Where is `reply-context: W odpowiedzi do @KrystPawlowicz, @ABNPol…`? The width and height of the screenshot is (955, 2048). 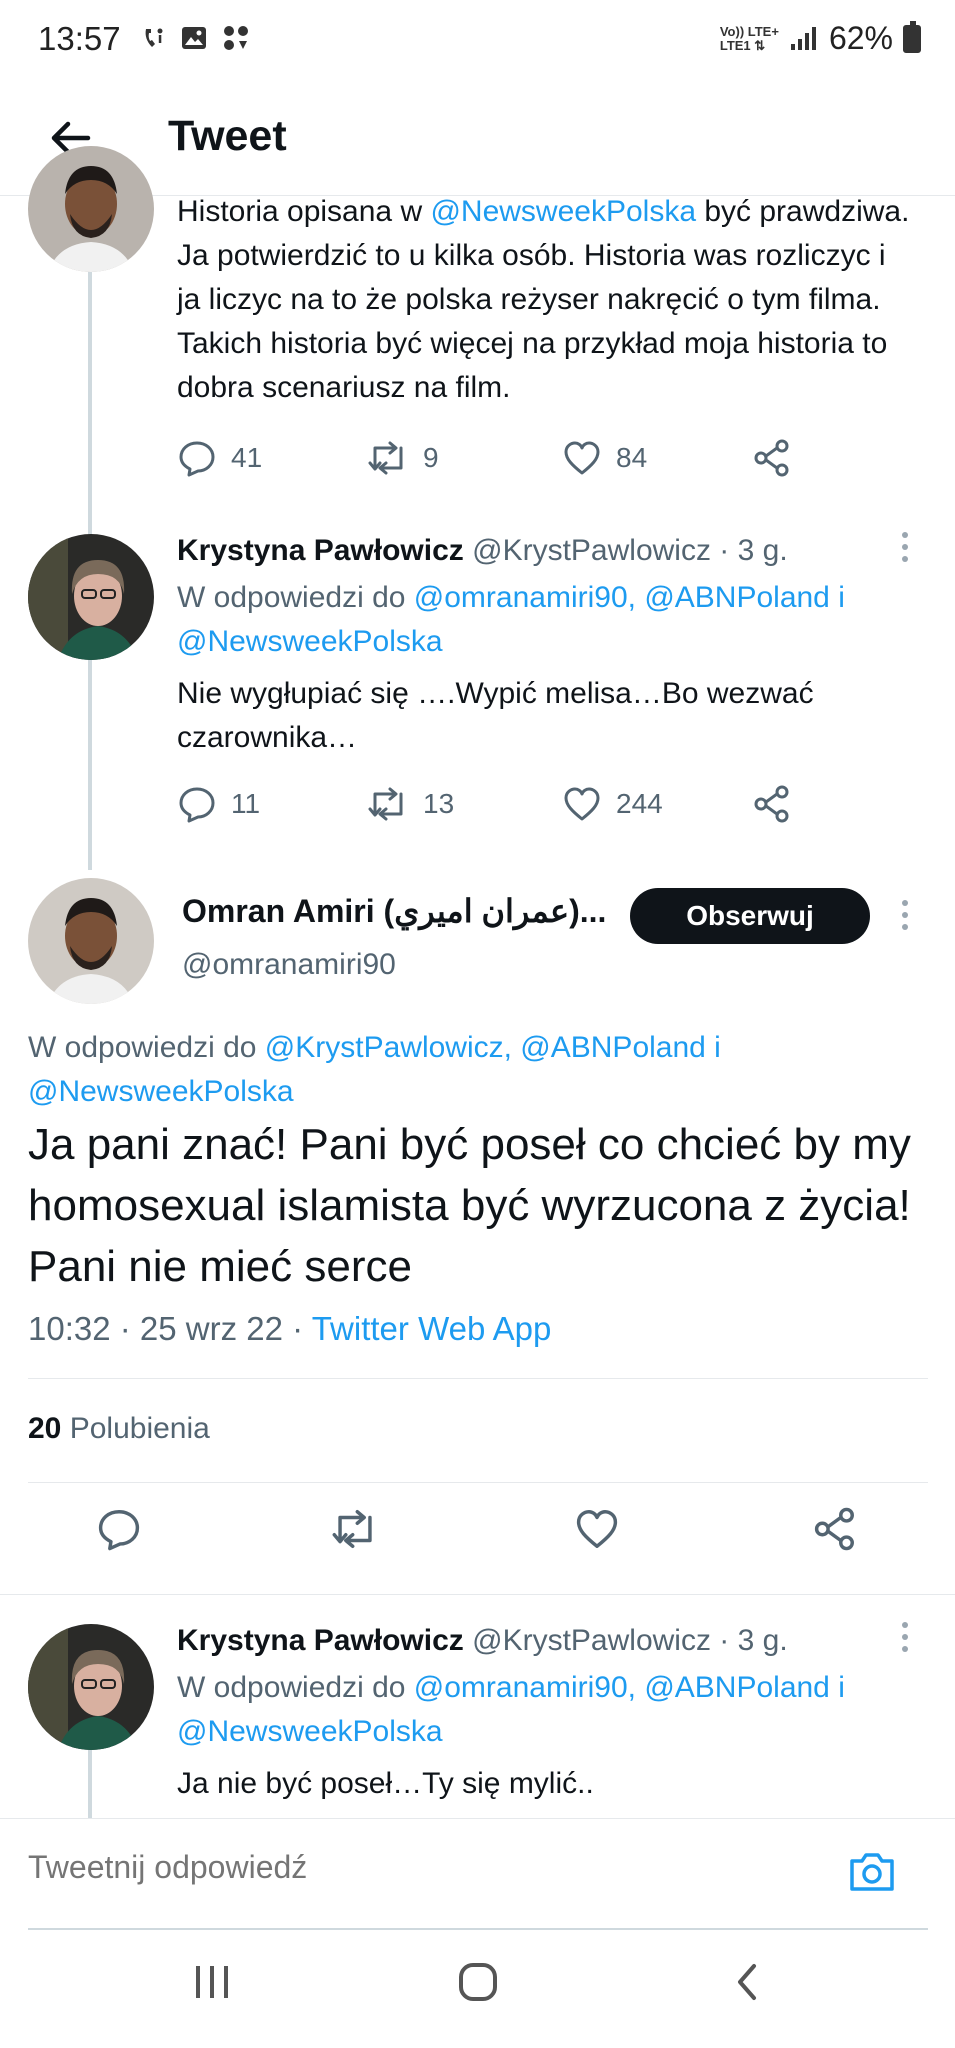
reply-context: W odpowiedzi do @KrystPawlowicz, @ABNPol… is located at coordinates (468, 1070).